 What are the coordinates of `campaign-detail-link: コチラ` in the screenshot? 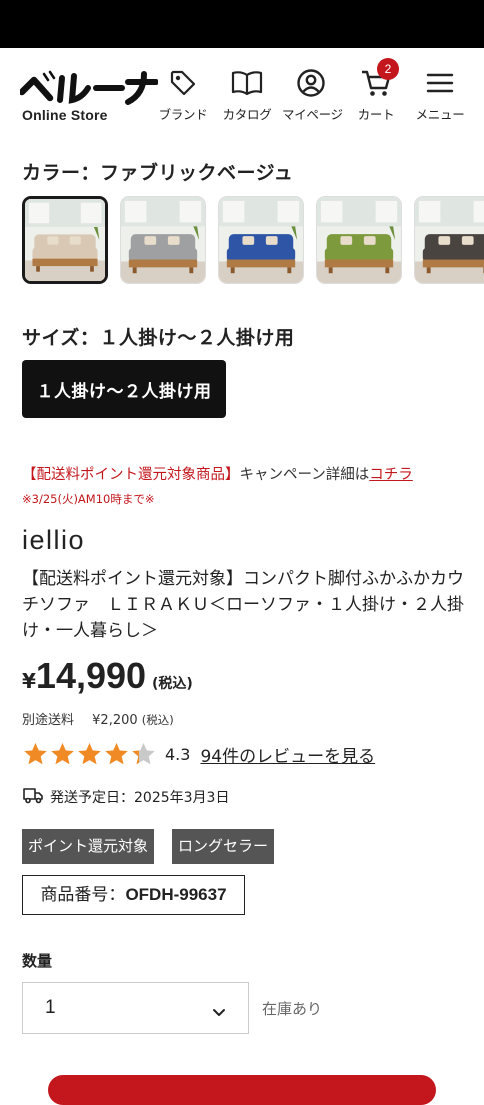 It's located at (391, 475).